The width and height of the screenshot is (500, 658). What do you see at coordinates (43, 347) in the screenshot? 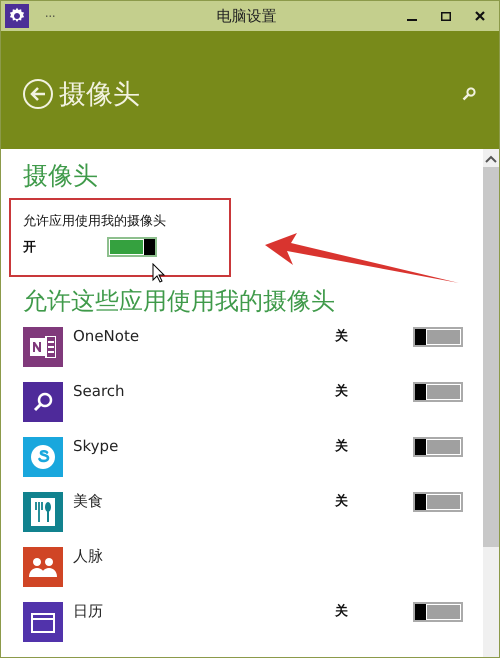
I see `notebook-icon` at bounding box center [43, 347].